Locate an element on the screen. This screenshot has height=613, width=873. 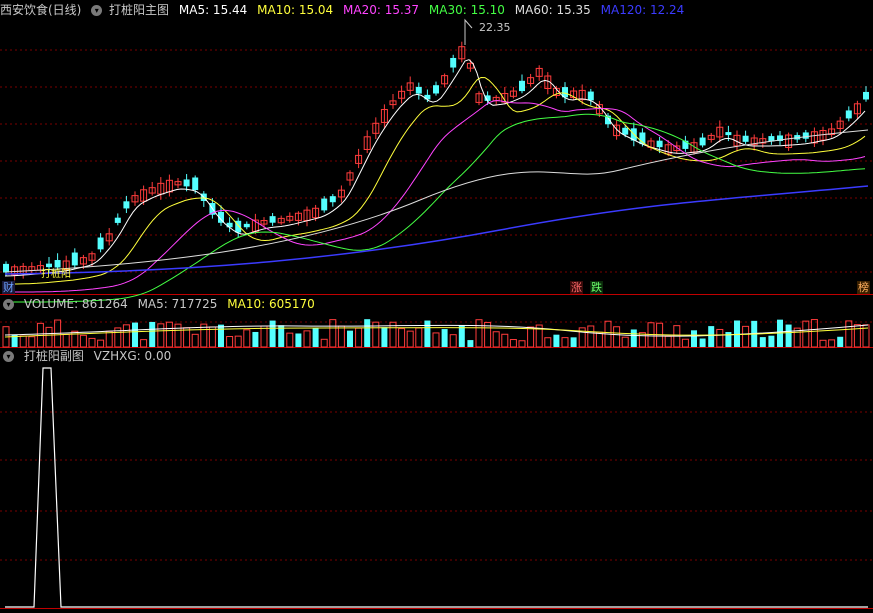
ma120-value: MA120: 12.24 is located at coordinates (642, 10).